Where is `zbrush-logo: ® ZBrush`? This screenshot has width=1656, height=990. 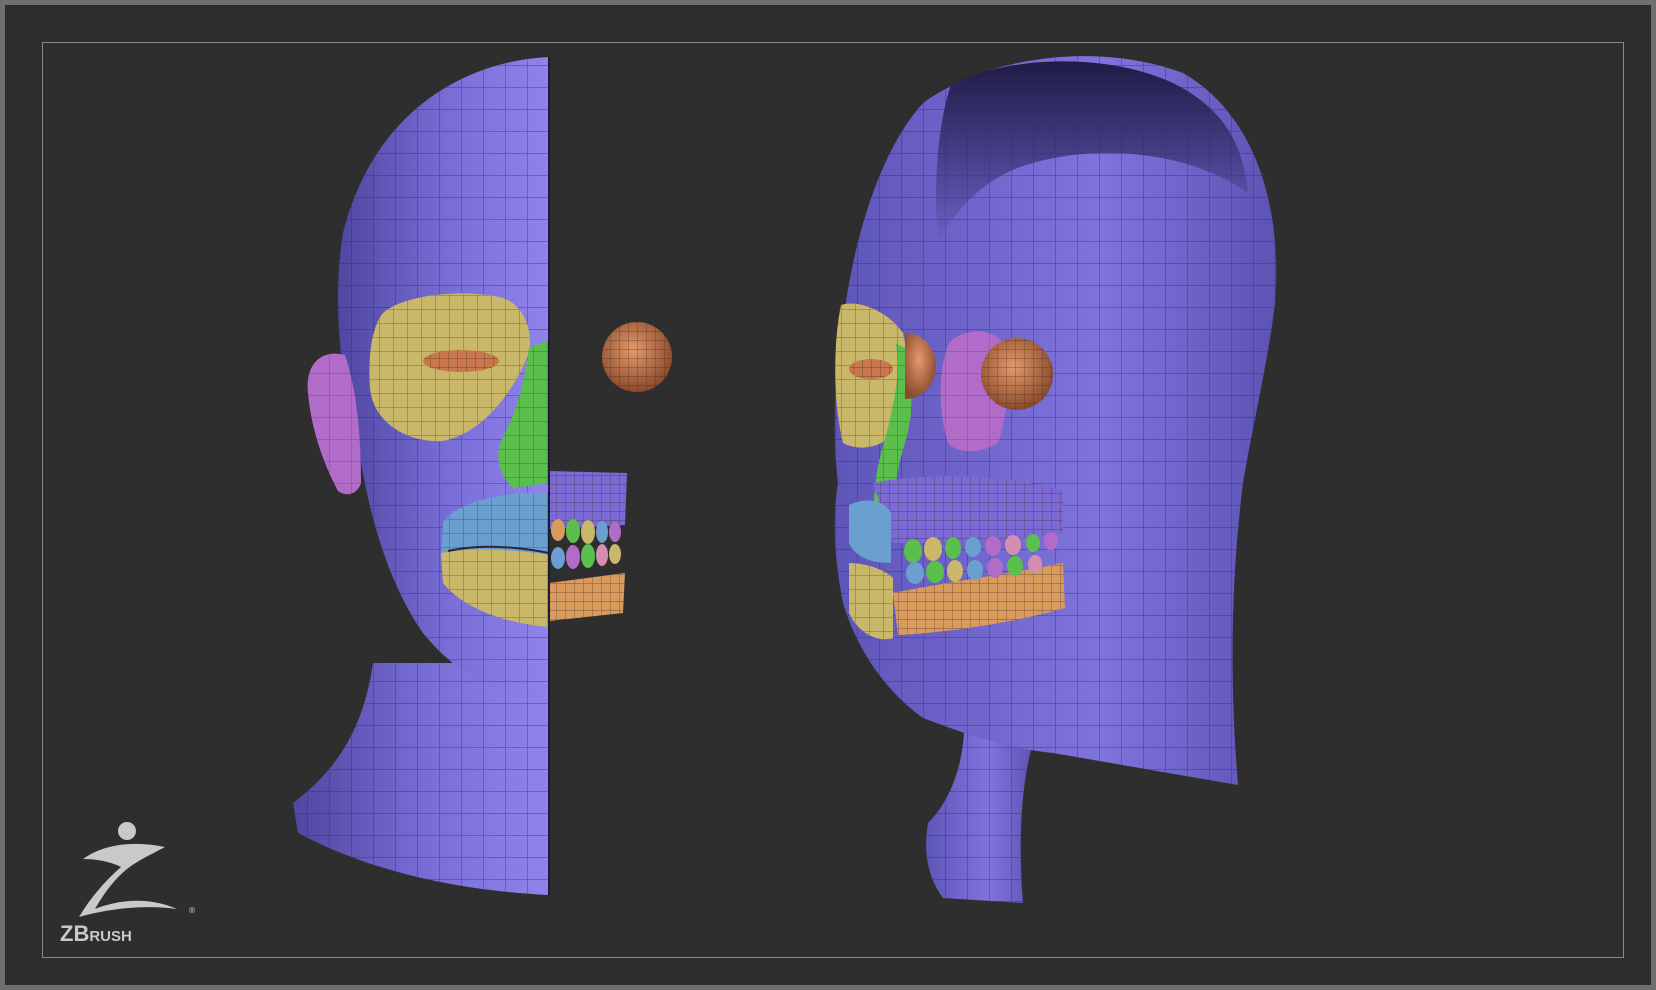
zbrush-logo: ® ZBrush is located at coordinates (125, 886).